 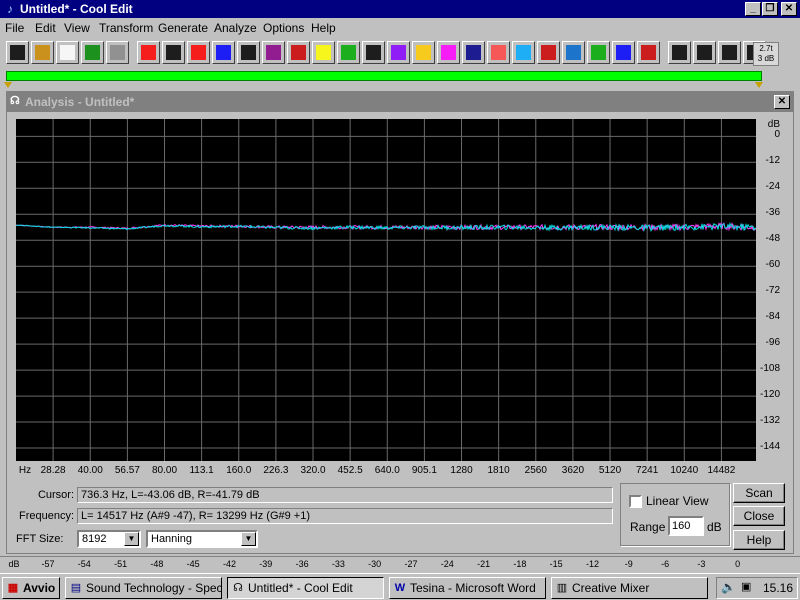 I want to click on db-meter-tick: -21, so click(x=484, y=564).